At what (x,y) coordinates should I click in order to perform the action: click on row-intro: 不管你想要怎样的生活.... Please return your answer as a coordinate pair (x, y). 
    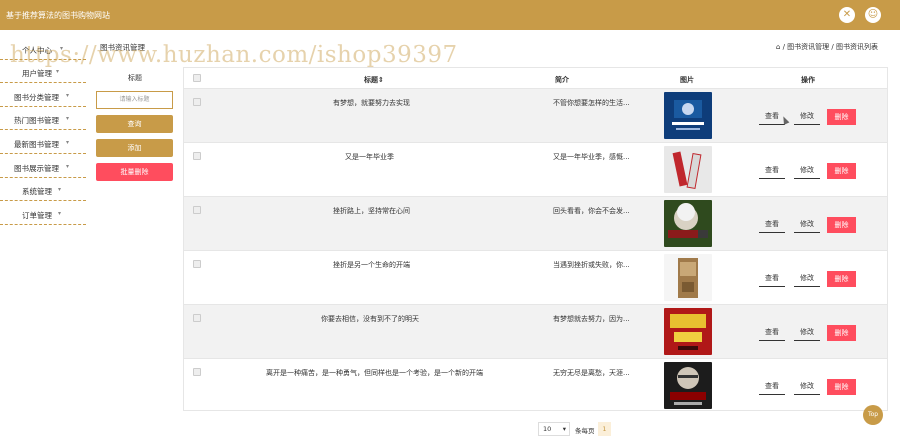
    Looking at the image, I should click on (591, 103).